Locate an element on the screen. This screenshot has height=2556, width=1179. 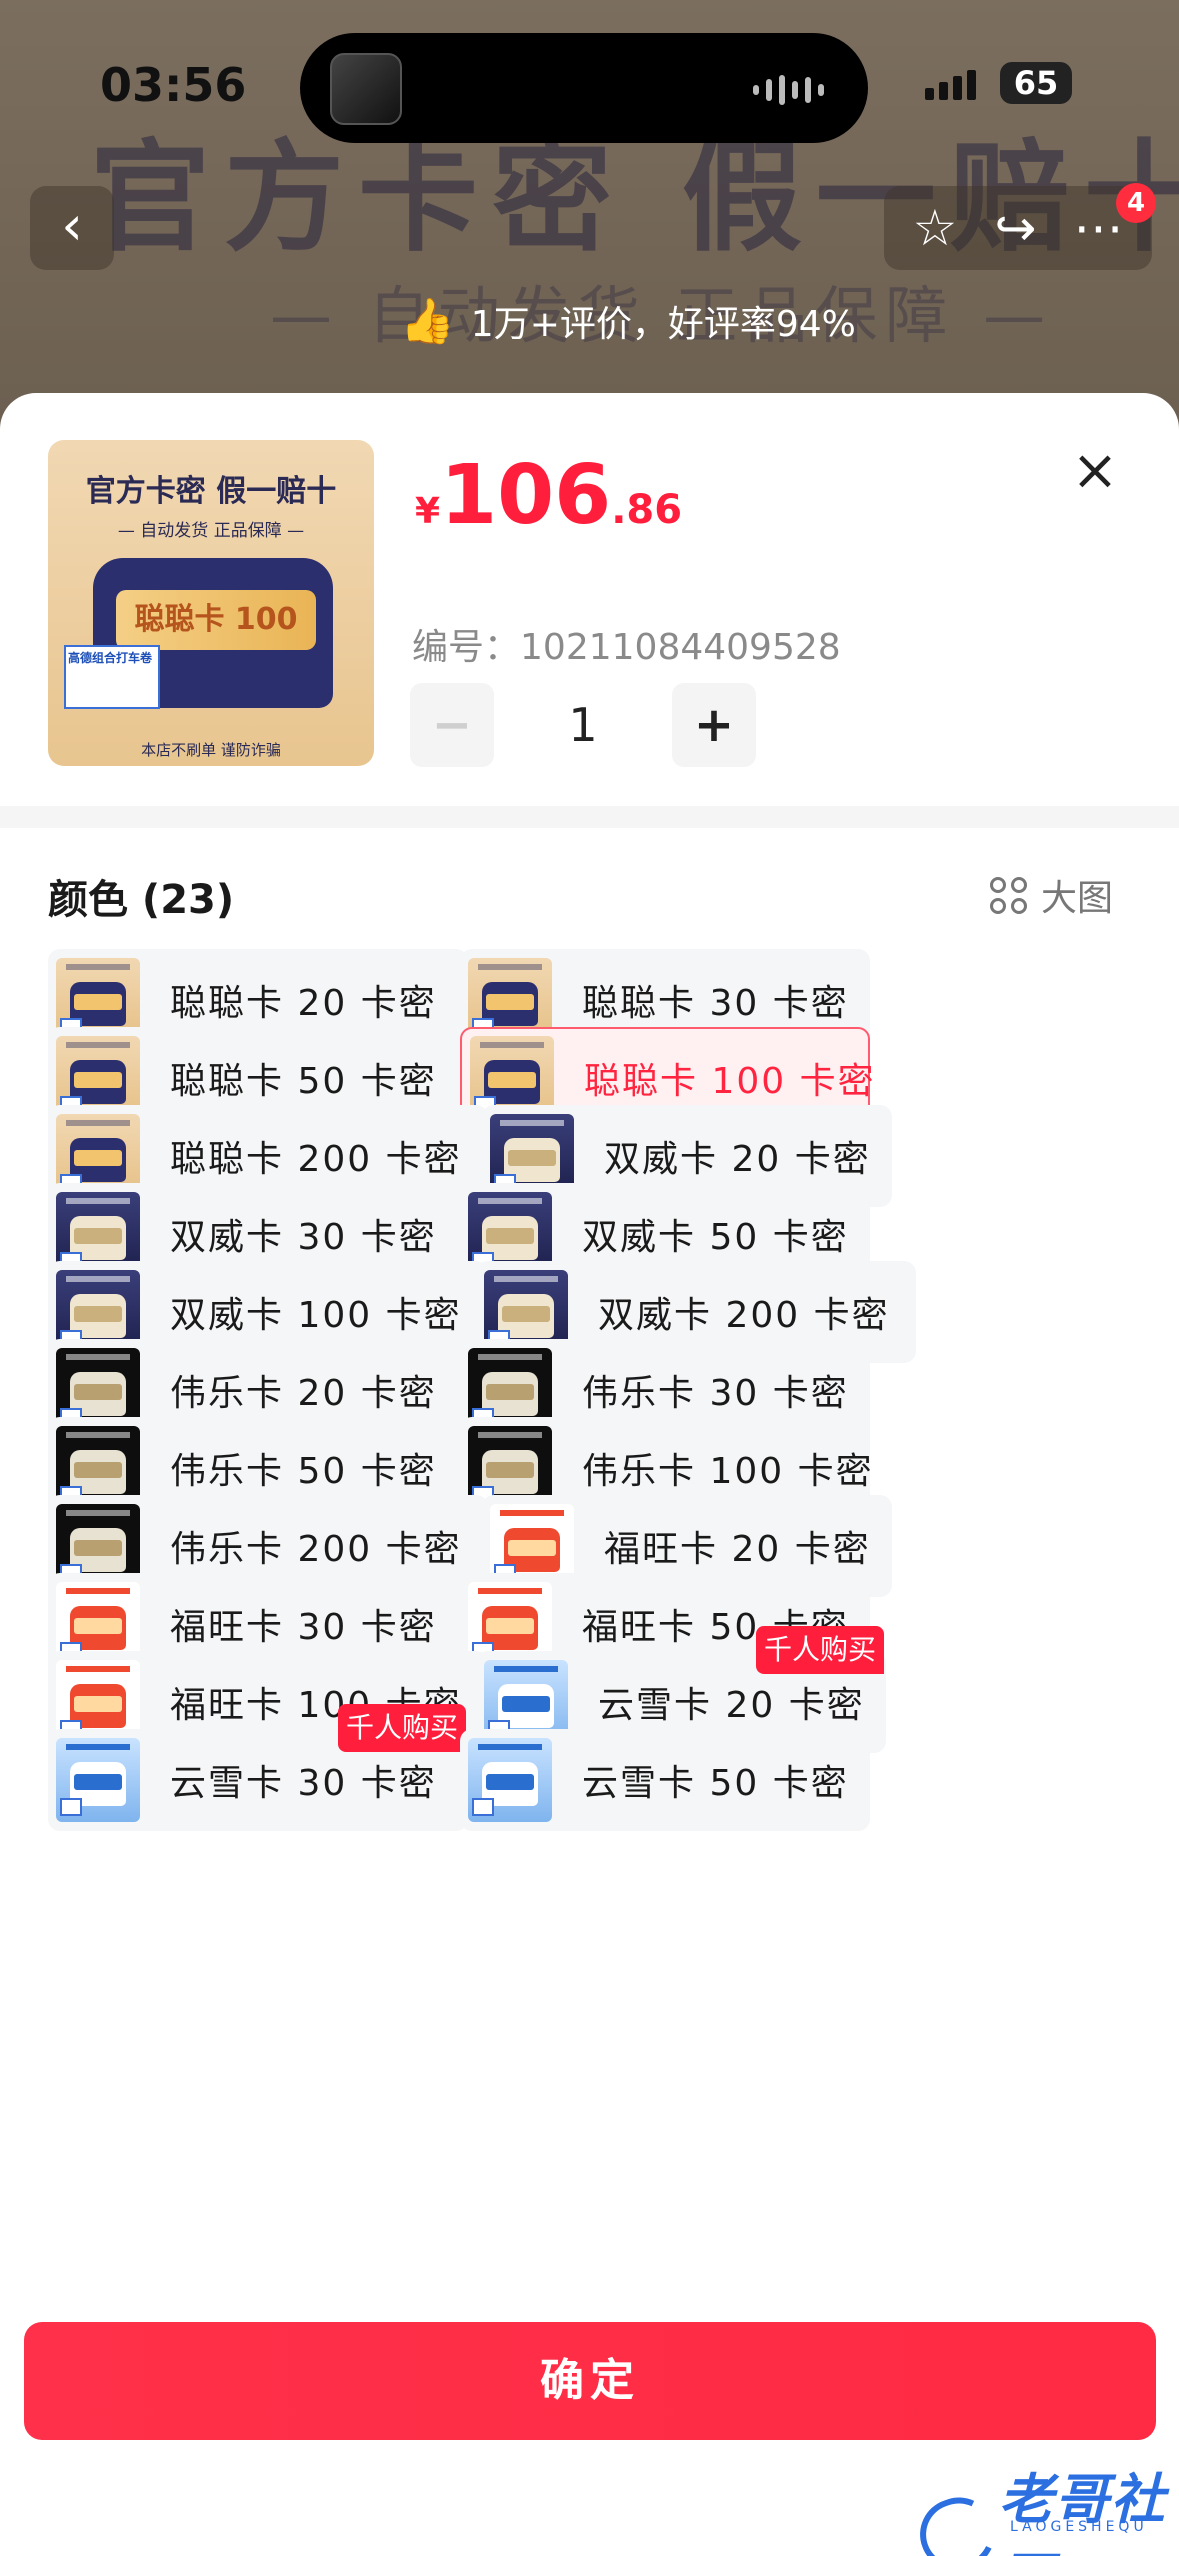
watermark-text: 老哥社区 is located at coordinates (1082, 2512).